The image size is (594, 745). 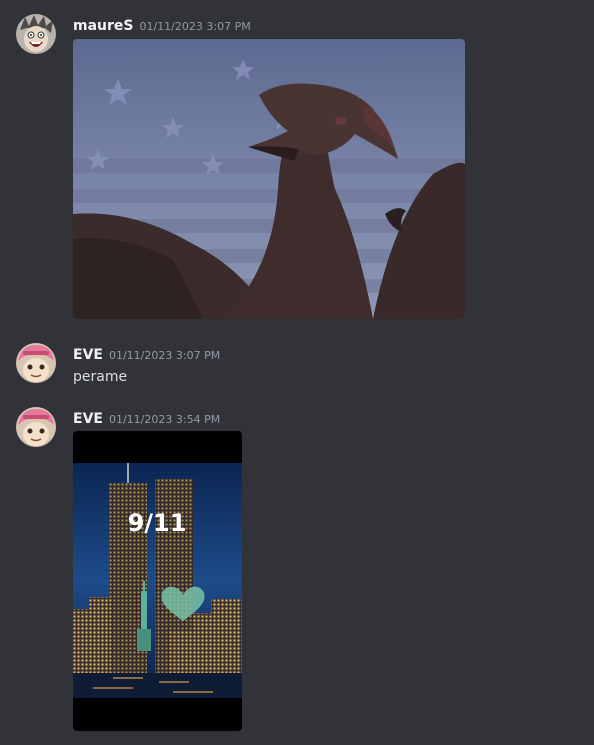 I want to click on twin-towers-image: 9/11, so click(x=157, y=581).